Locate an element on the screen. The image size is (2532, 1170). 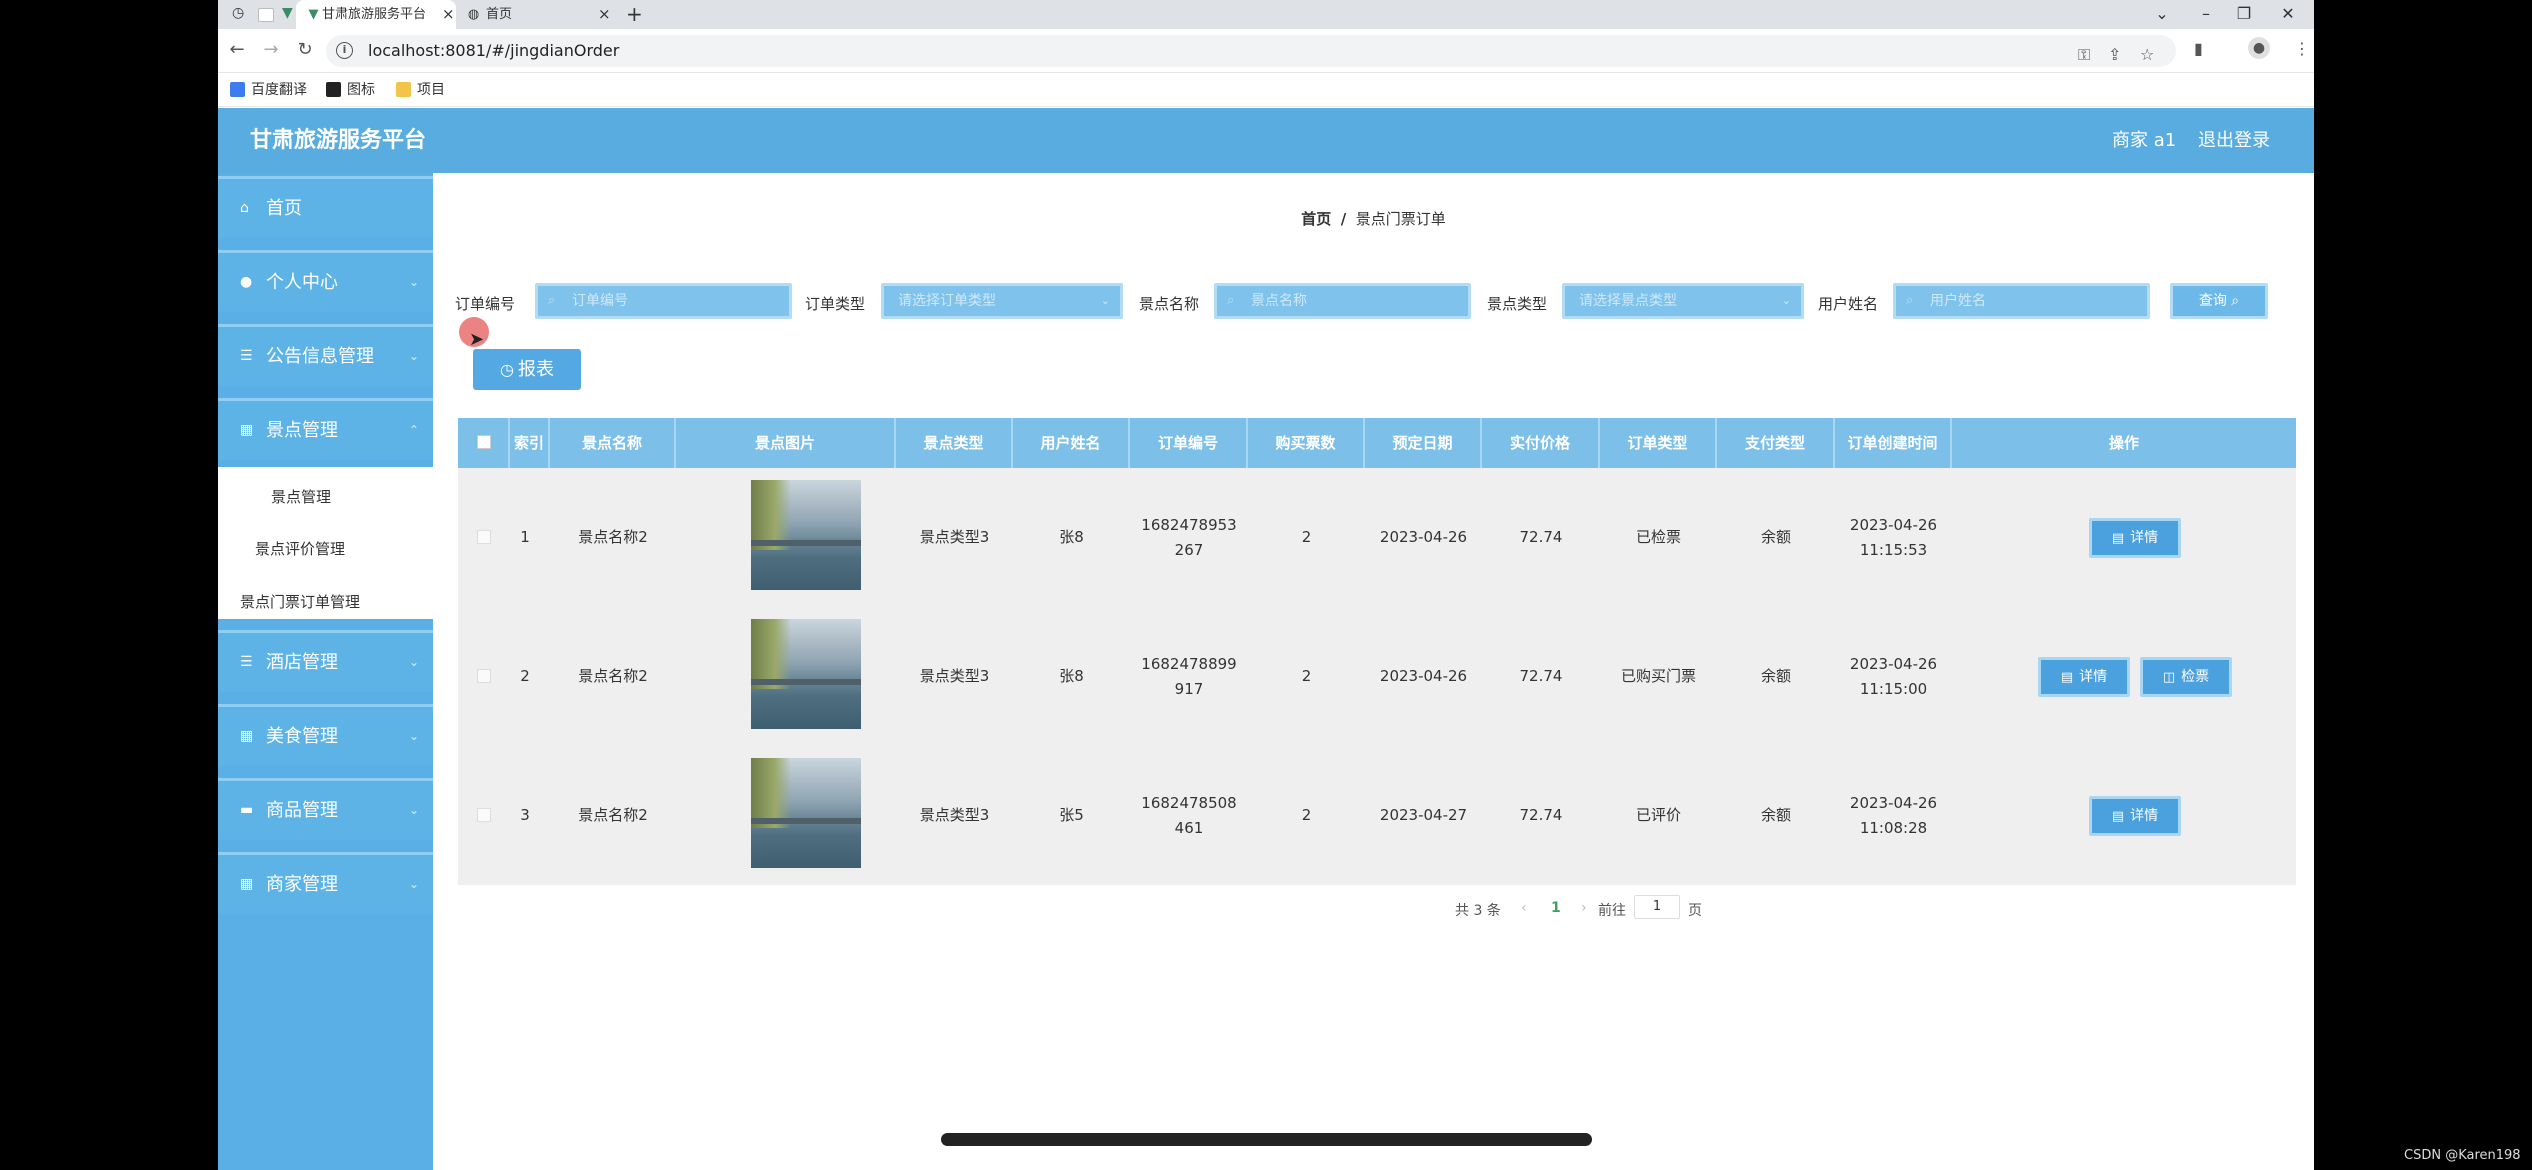
check-ticket-button-label: 检票 is located at coordinates (2195, 677).